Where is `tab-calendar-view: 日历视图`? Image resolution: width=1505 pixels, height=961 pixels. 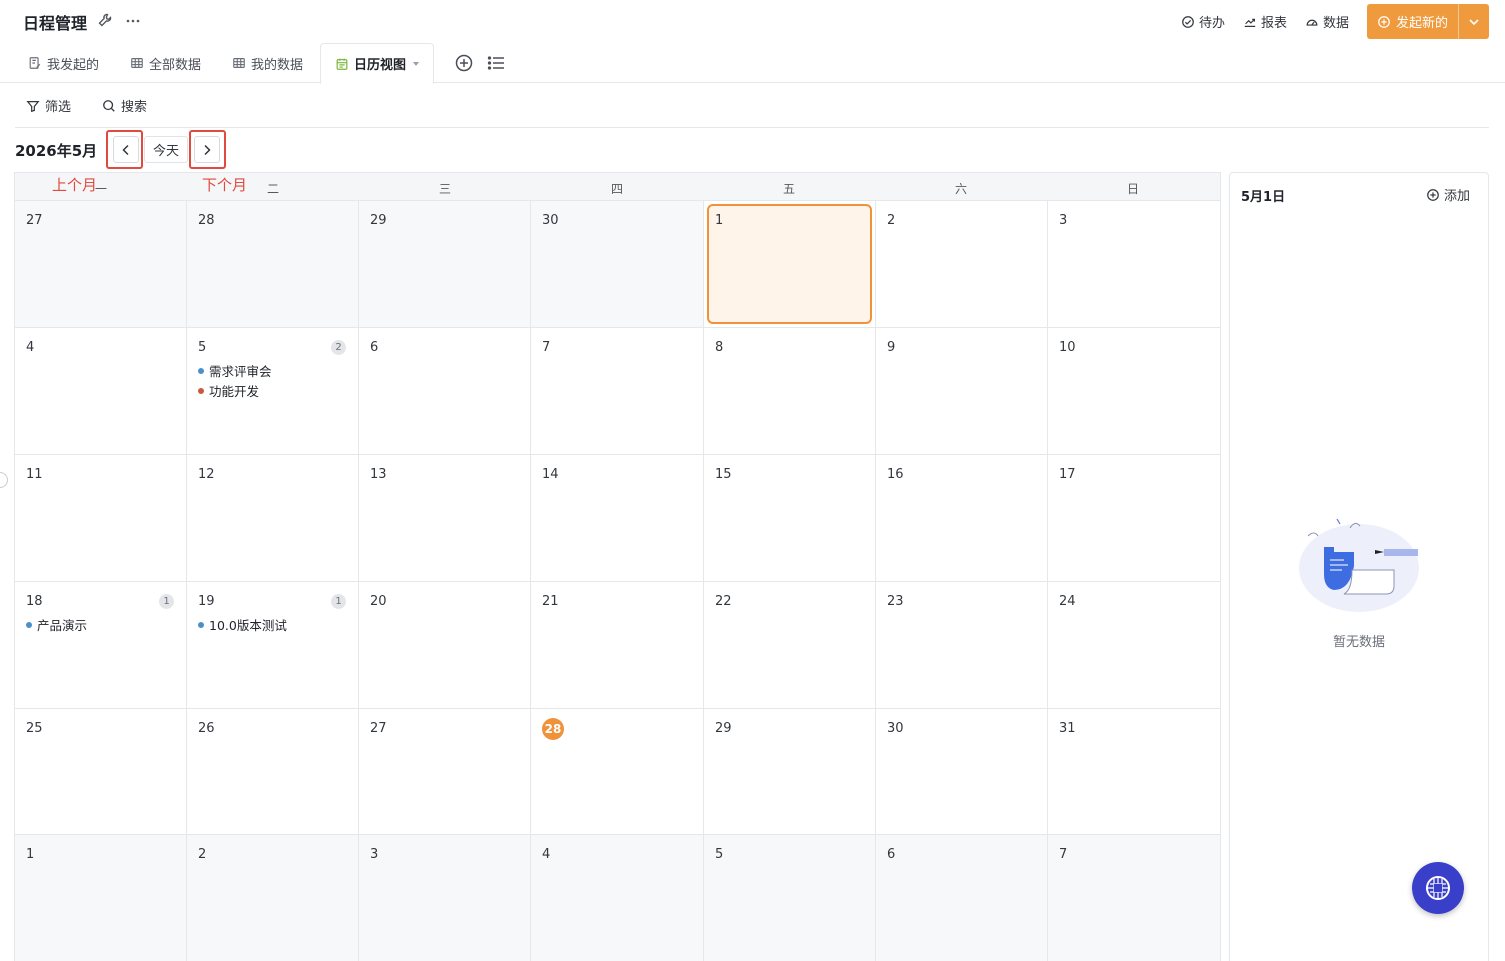 tab-calendar-view: 日历视图 is located at coordinates (377, 63).